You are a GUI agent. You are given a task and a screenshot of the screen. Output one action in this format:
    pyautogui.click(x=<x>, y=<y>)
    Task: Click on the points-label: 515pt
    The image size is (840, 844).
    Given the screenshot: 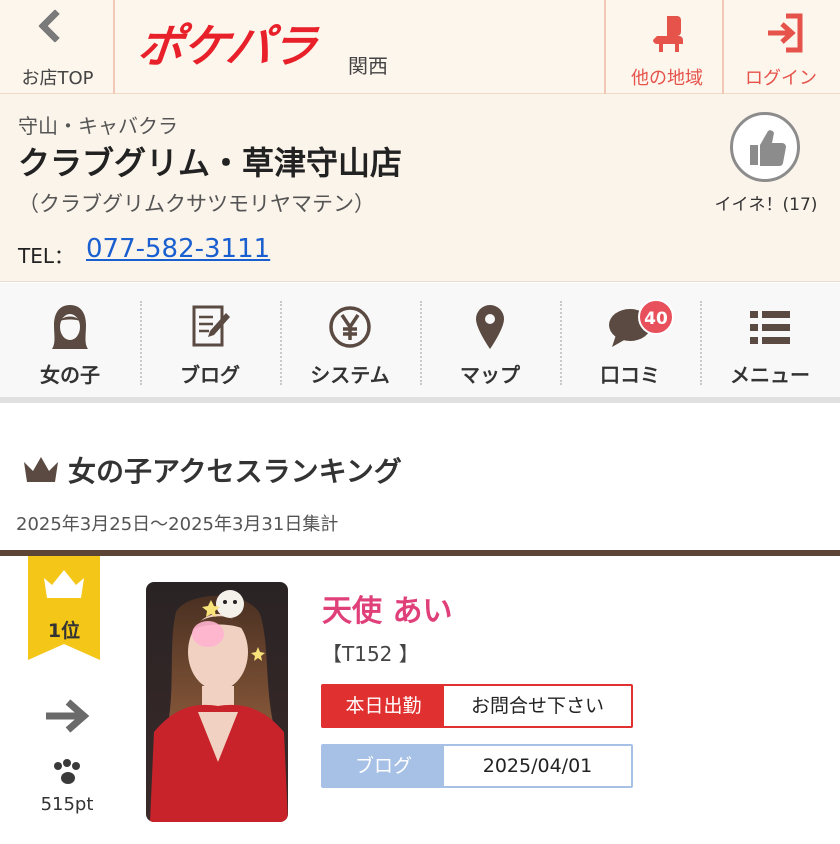 What is the action you would take?
    pyautogui.click(x=67, y=804)
    